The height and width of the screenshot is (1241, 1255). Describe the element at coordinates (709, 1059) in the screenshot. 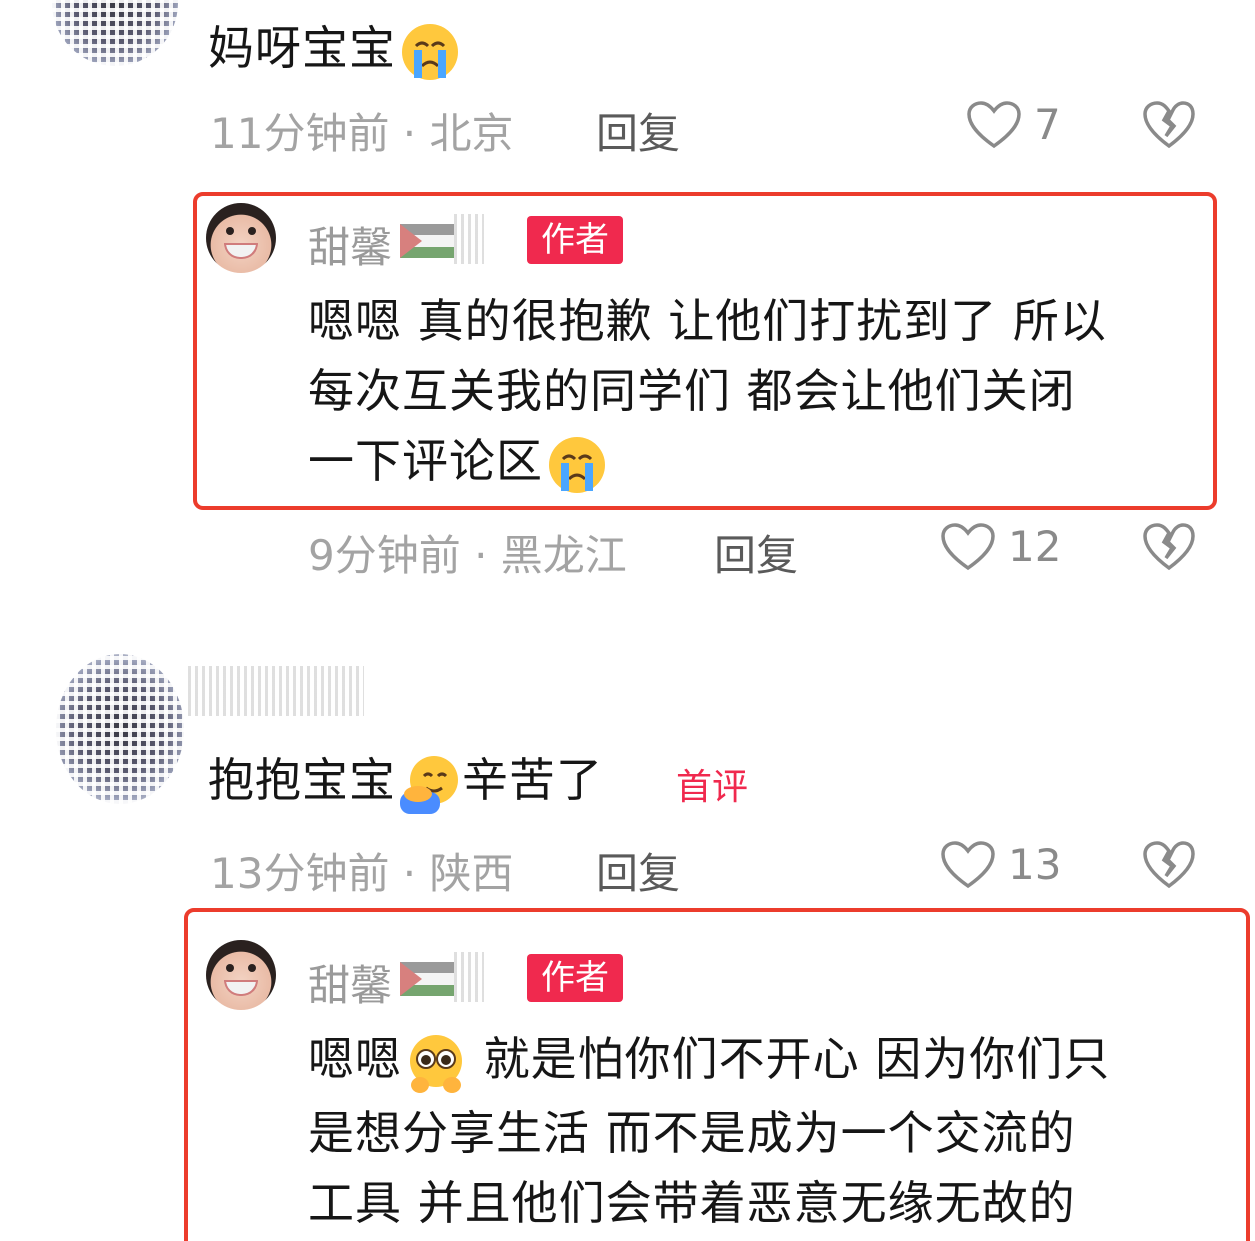

I see `reply-line-1: 嗯嗯 就是怕你们不开心 因为你们只` at that location.